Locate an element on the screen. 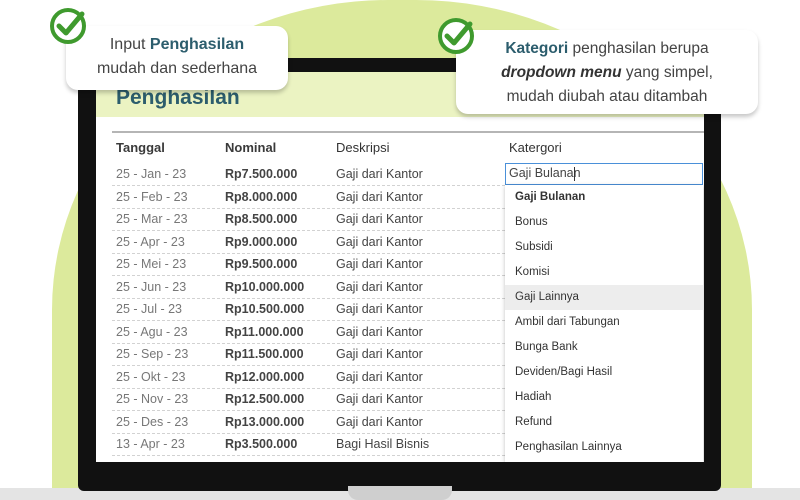  dropdown-option: Bonus is located at coordinates (604, 222).